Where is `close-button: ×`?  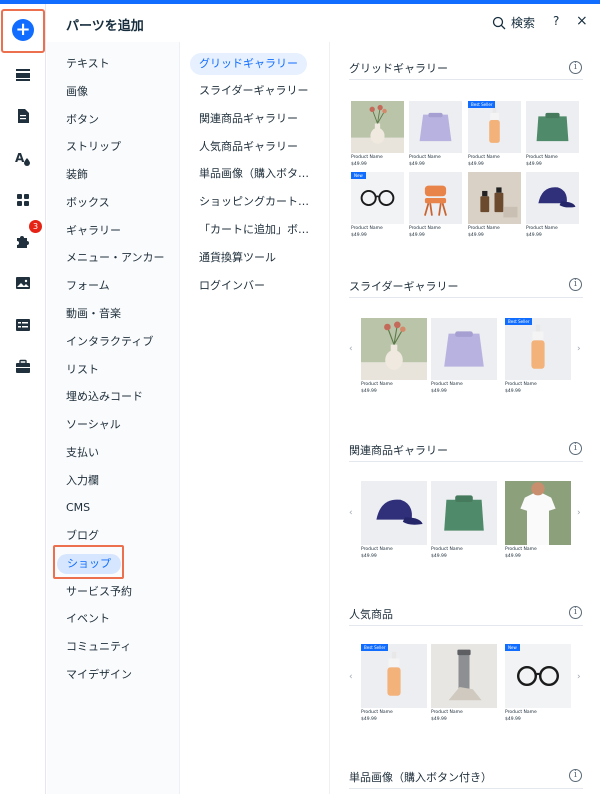
close-button: × is located at coordinates (582, 21).